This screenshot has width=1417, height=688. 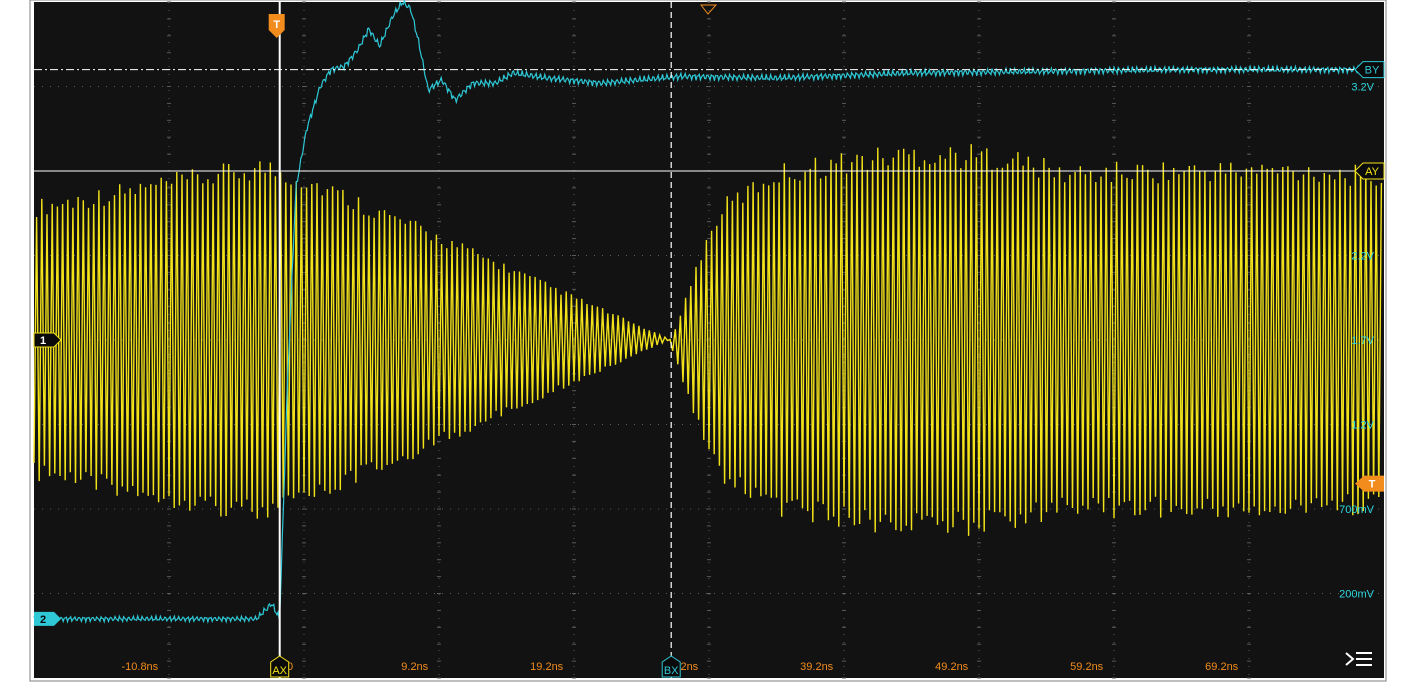 What do you see at coordinates (1357, 510) in the screenshot?
I see `volt-tick-label: 700mV` at bounding box center [1357, 510].